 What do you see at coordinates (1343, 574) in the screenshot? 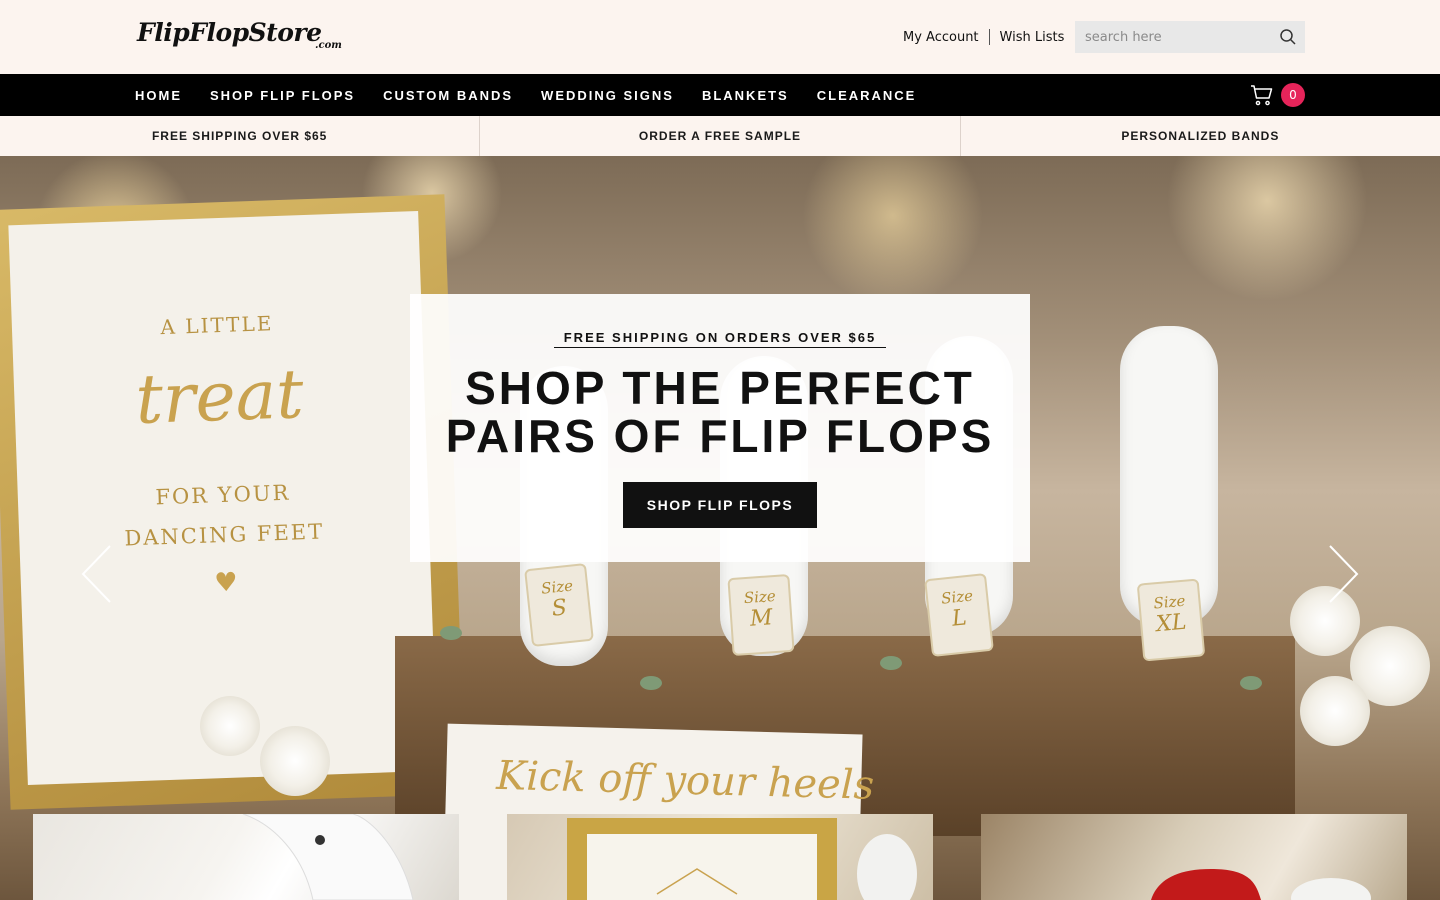
I see `next-slide-arrow-icon` at bounding box center [1343, 574].